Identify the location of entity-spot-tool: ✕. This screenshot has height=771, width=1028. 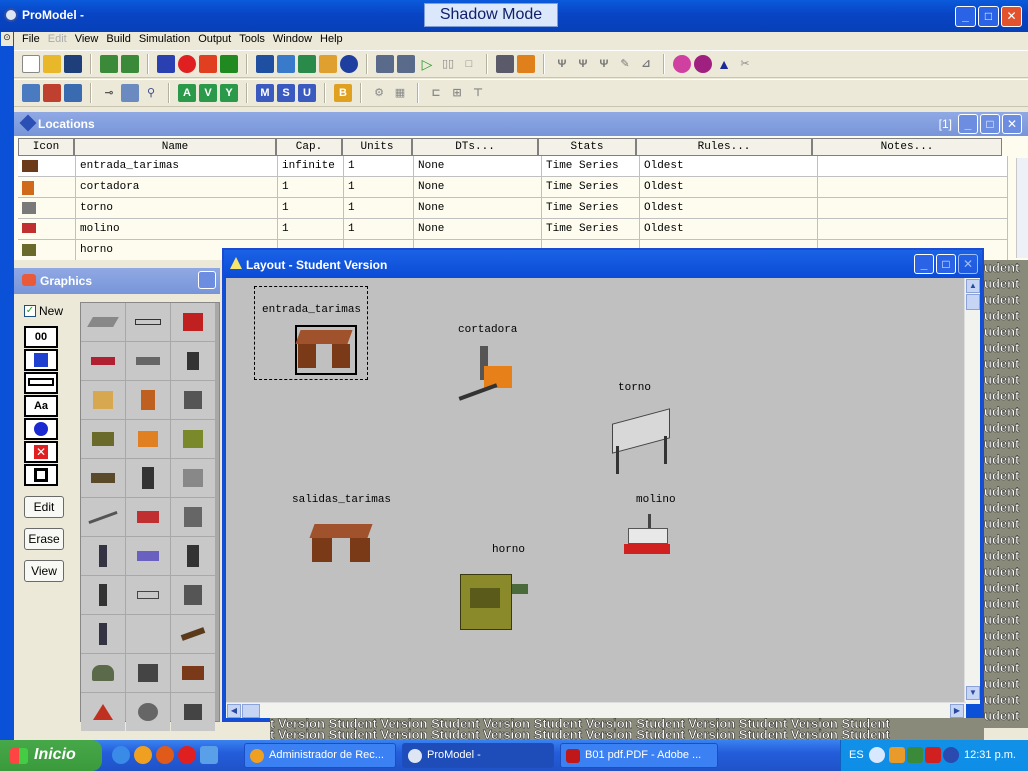
(41, 452).